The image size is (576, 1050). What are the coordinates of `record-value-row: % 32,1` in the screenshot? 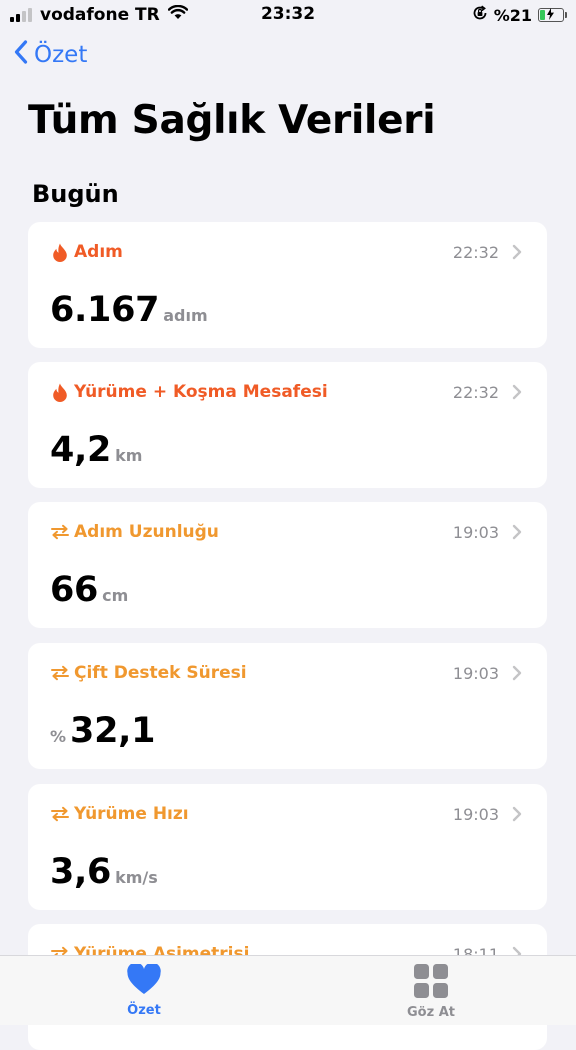 It's located at (102, 731).